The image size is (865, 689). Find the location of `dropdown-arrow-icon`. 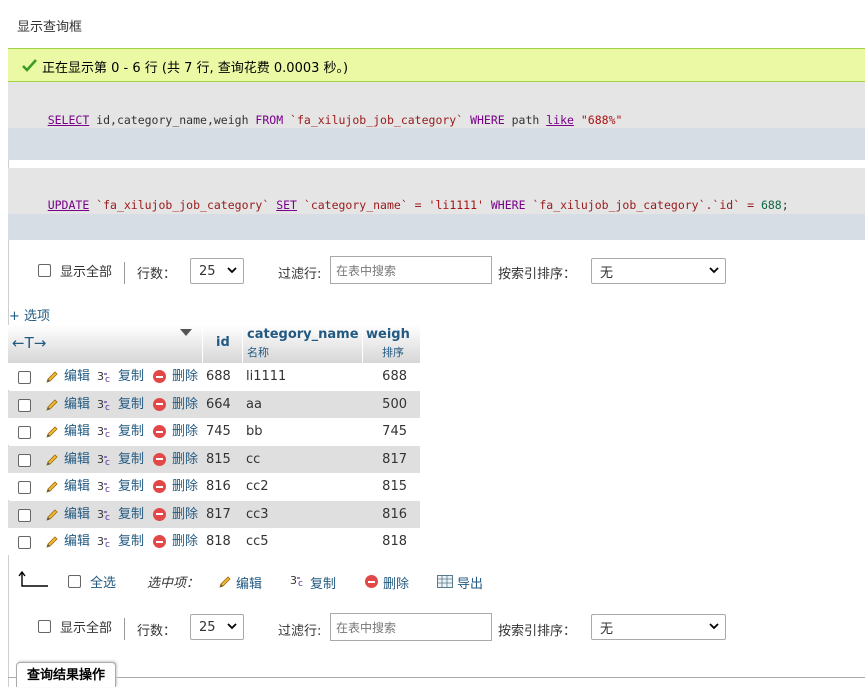

dropdown-arrow-icon is located at coordinates (186, 333).